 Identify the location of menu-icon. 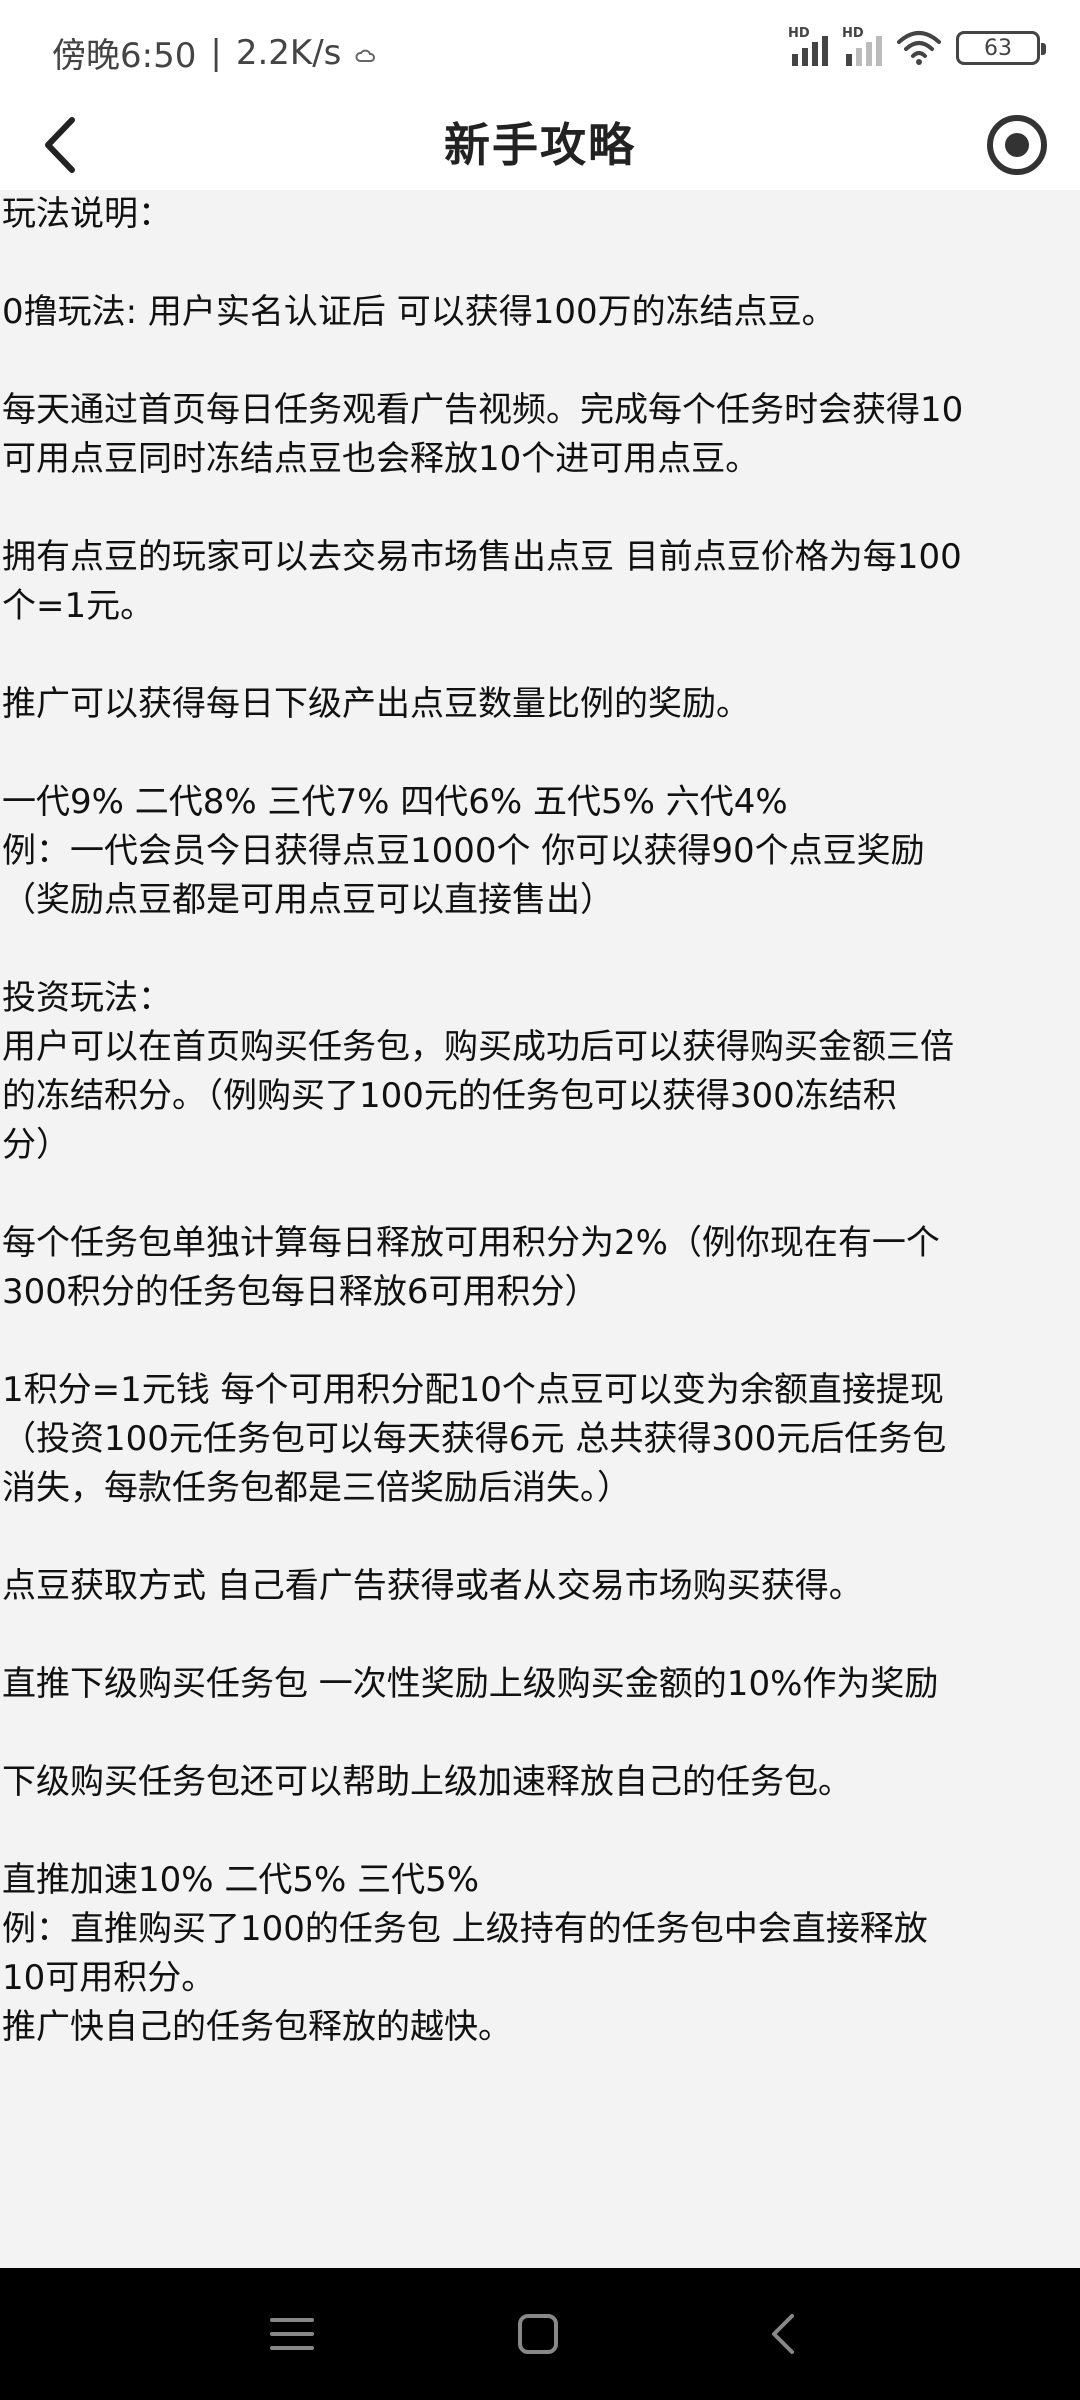
(292, 2334).